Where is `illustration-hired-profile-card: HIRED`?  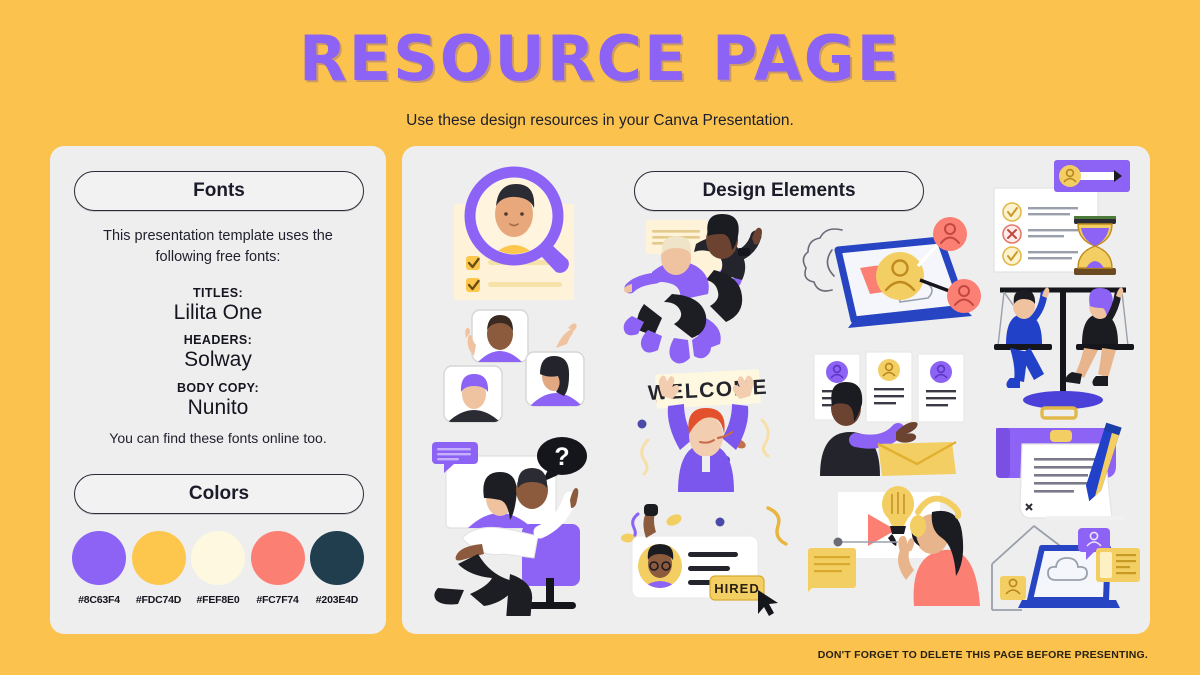
illustration-hired-profile-card: HIRED is located at coordinates (711, 555).